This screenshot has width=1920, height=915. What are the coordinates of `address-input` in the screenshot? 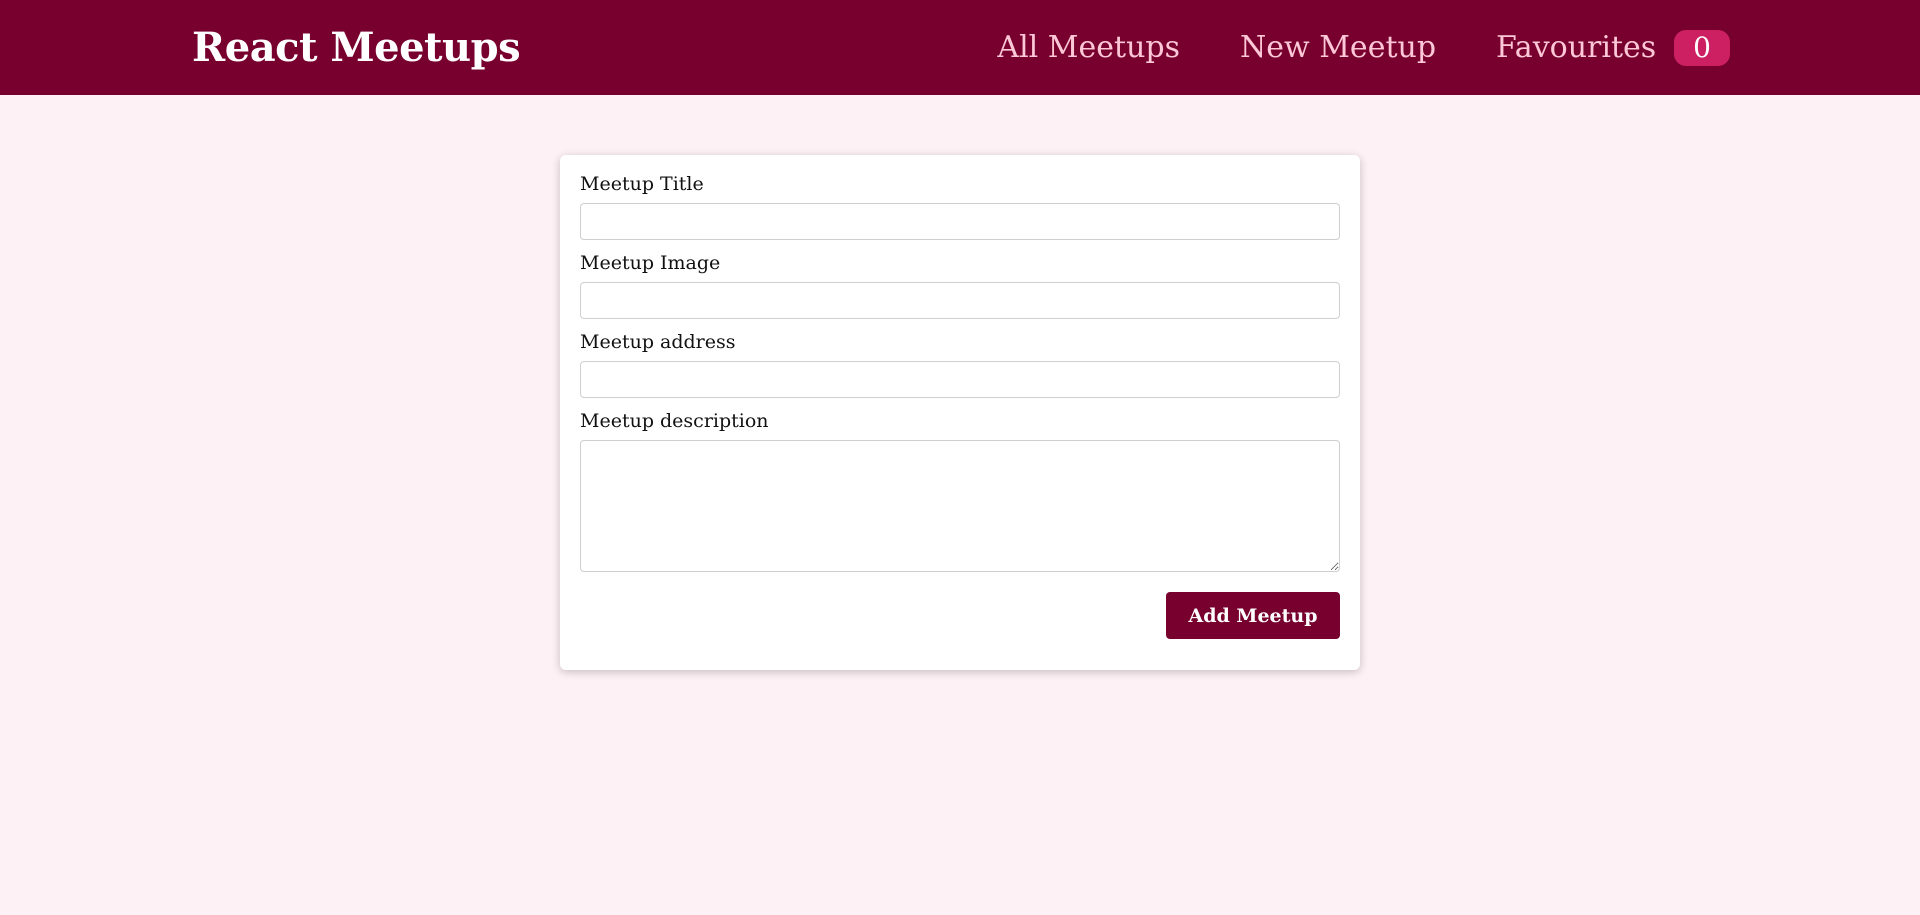 It's located at (960, 379).